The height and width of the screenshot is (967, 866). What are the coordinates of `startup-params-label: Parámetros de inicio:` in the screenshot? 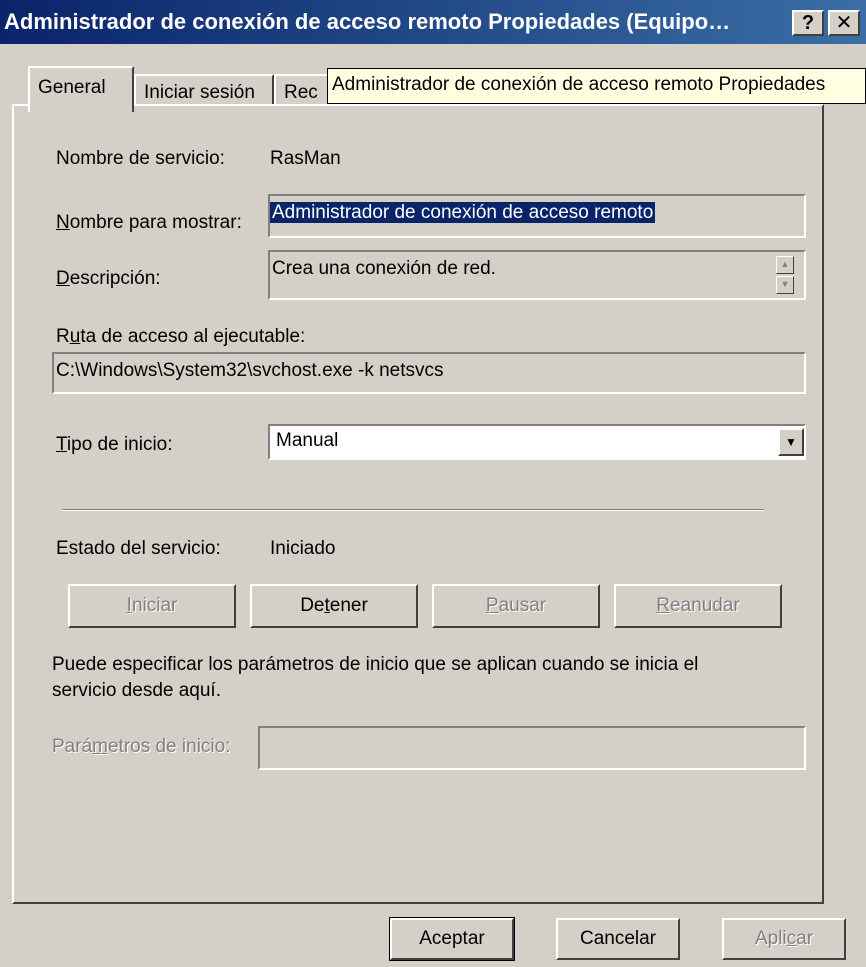 It's located at (141, 746).